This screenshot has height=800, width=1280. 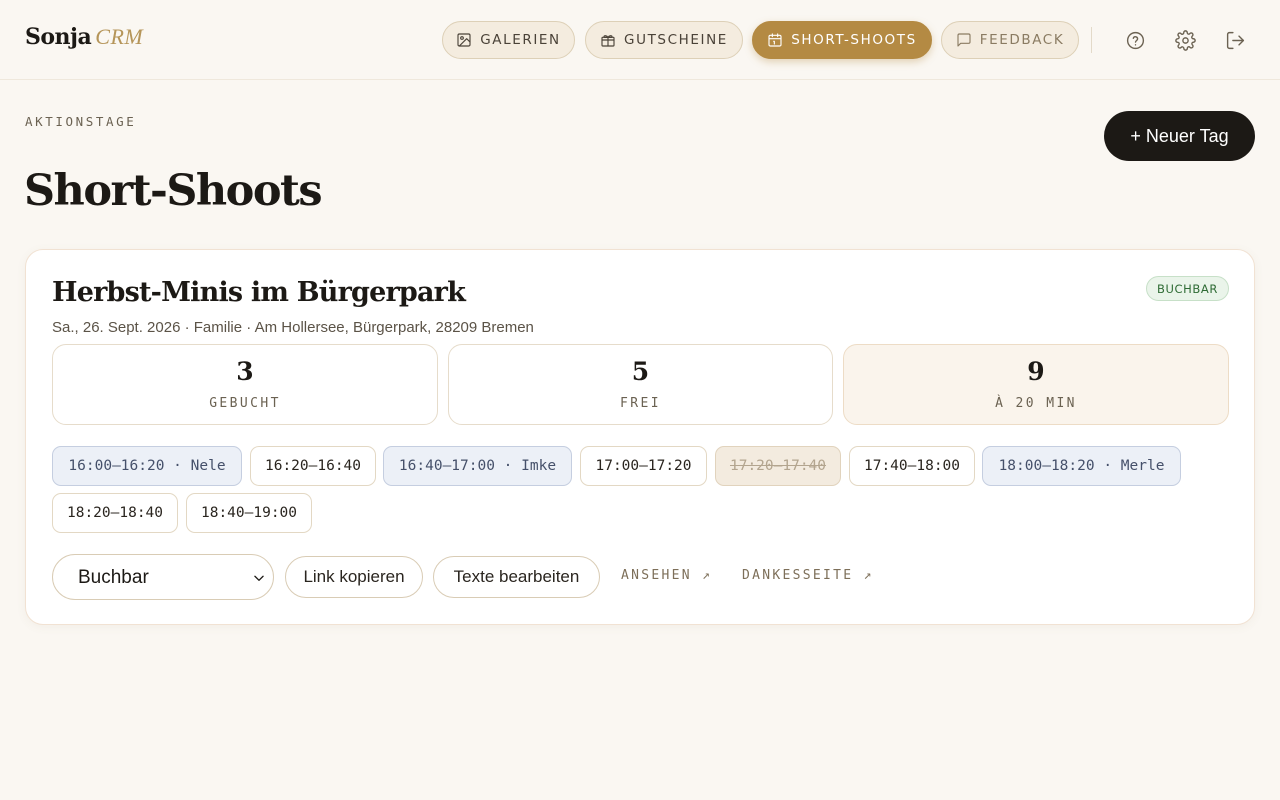 I want to click on page-title: Short-Shoots, so click(x=173, y=191).